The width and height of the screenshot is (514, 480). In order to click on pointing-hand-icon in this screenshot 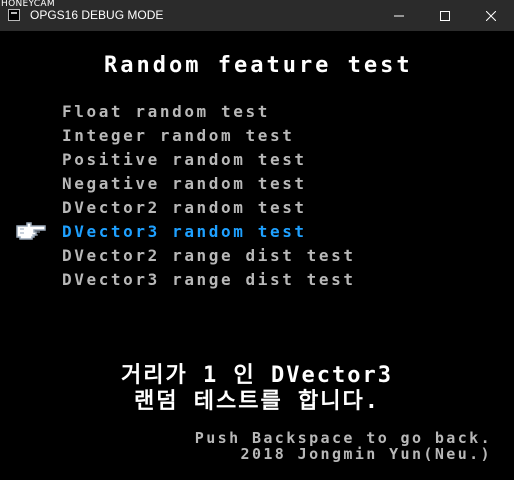, I will do `click(31, 231)`.